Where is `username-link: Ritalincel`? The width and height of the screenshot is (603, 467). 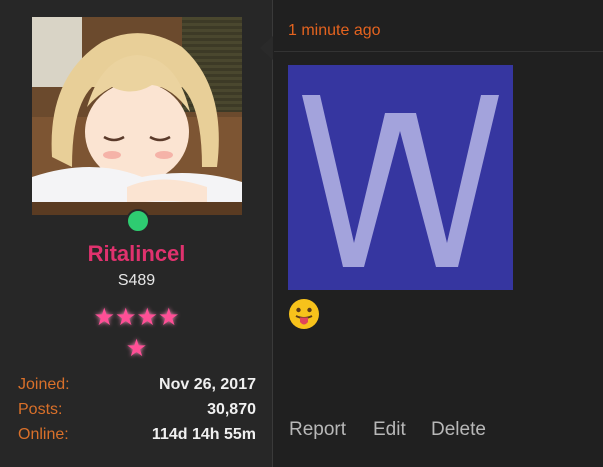
username-link: Ritalincel is located at coordinates (136, 254).